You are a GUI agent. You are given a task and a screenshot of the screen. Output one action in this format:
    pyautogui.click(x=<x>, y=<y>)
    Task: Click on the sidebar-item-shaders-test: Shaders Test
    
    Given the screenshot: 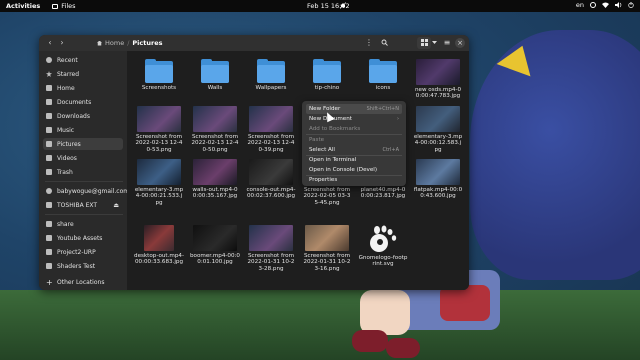 What is the action you would take?
    pyautogui.click(x=83, y=266)
    